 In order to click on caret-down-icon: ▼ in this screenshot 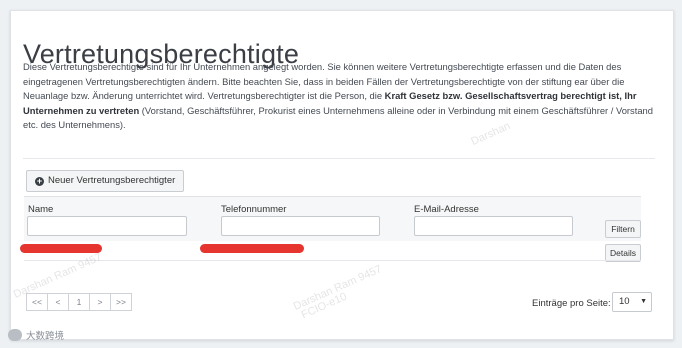, I will do `click(643, 301)`.